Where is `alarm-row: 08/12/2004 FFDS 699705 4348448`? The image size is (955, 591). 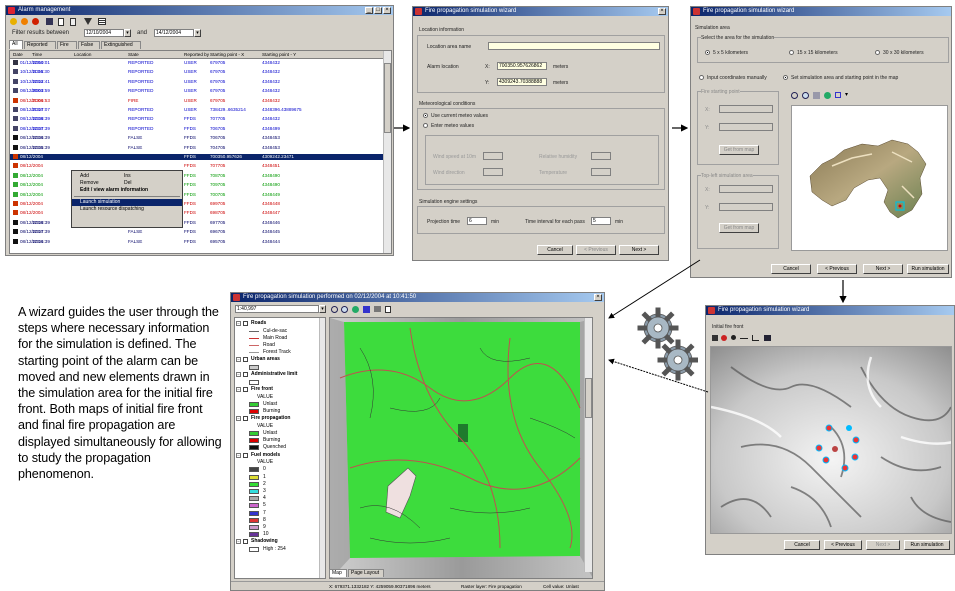 alarm-row: 08/12/2004 FFDS 699705 4348448 is located at coordinates (197, 204).